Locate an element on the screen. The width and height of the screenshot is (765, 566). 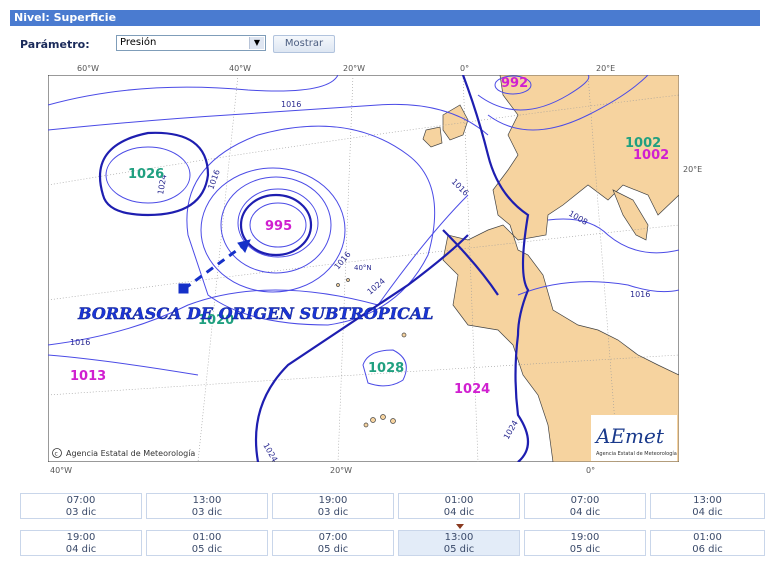
timestep-tile: 01:00 04 dic is located at coordinates (459, 506).